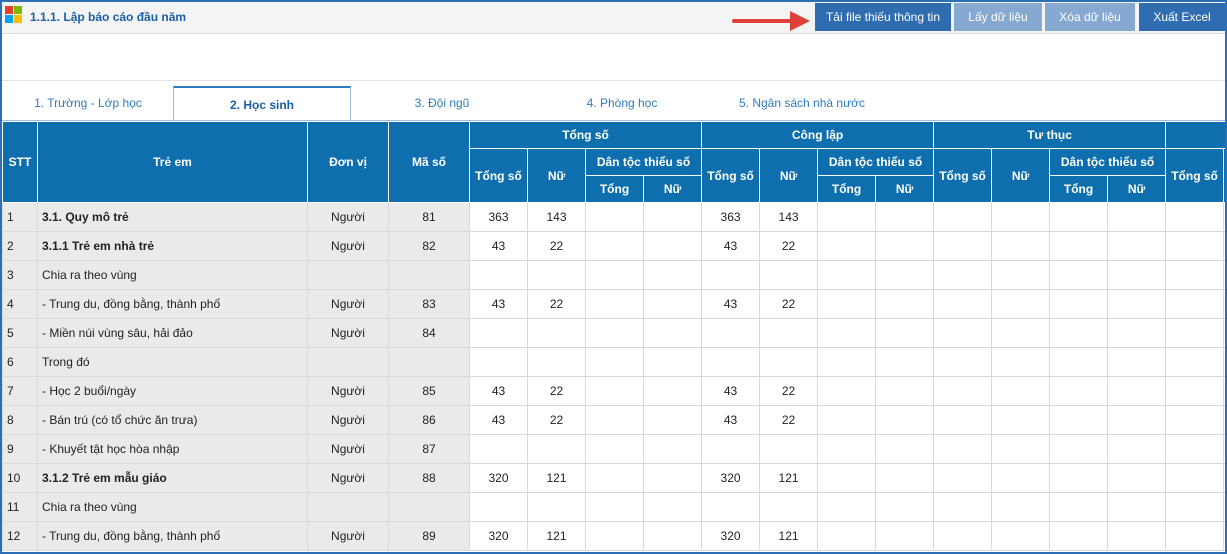 This screenshot has height=554, width=1227. I want to click on cell-cl-nu: 143, so click(789, 217).